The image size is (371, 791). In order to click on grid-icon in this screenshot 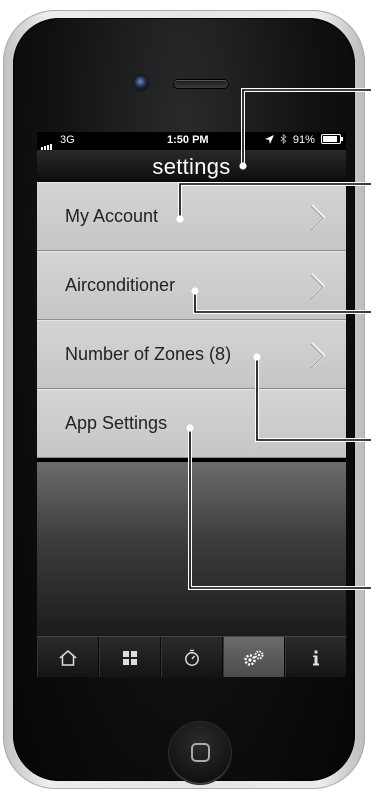, I will do `click(129, 657)`.